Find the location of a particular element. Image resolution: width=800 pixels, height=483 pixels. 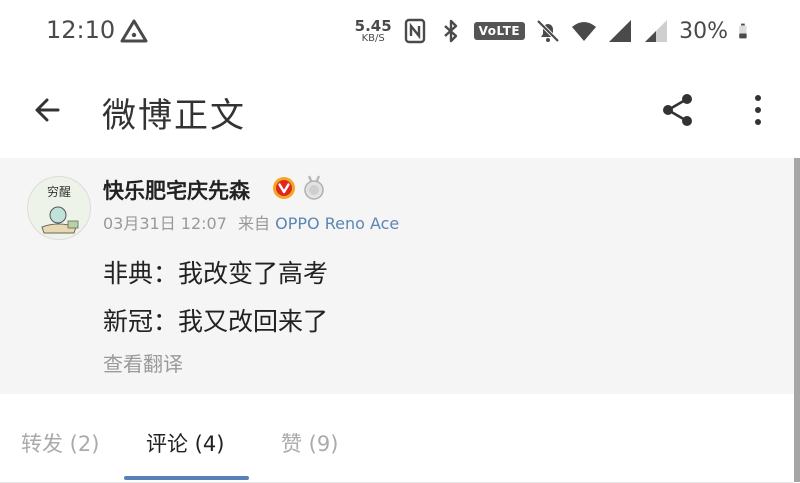

alert-triangle-icon is located at coordinates (134, 31).